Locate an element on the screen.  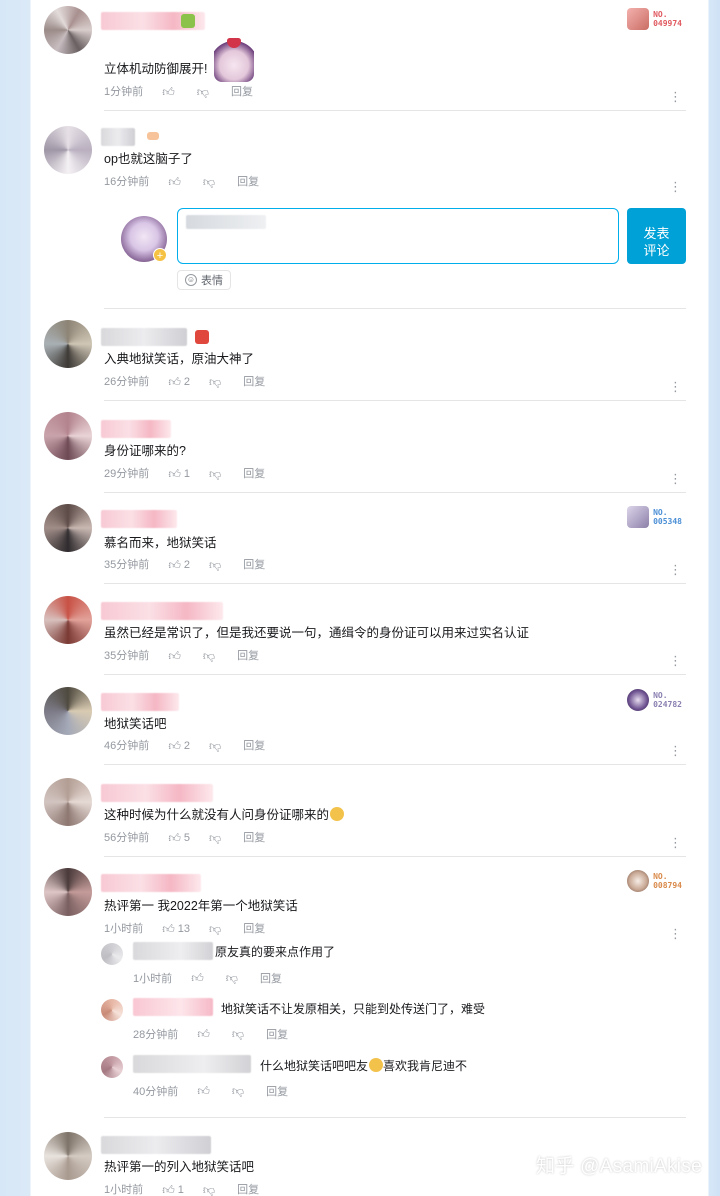
comment-meta: 56分钟前 👍︎ 5 👎︎ 回复 is located at coordinates (184, 838).